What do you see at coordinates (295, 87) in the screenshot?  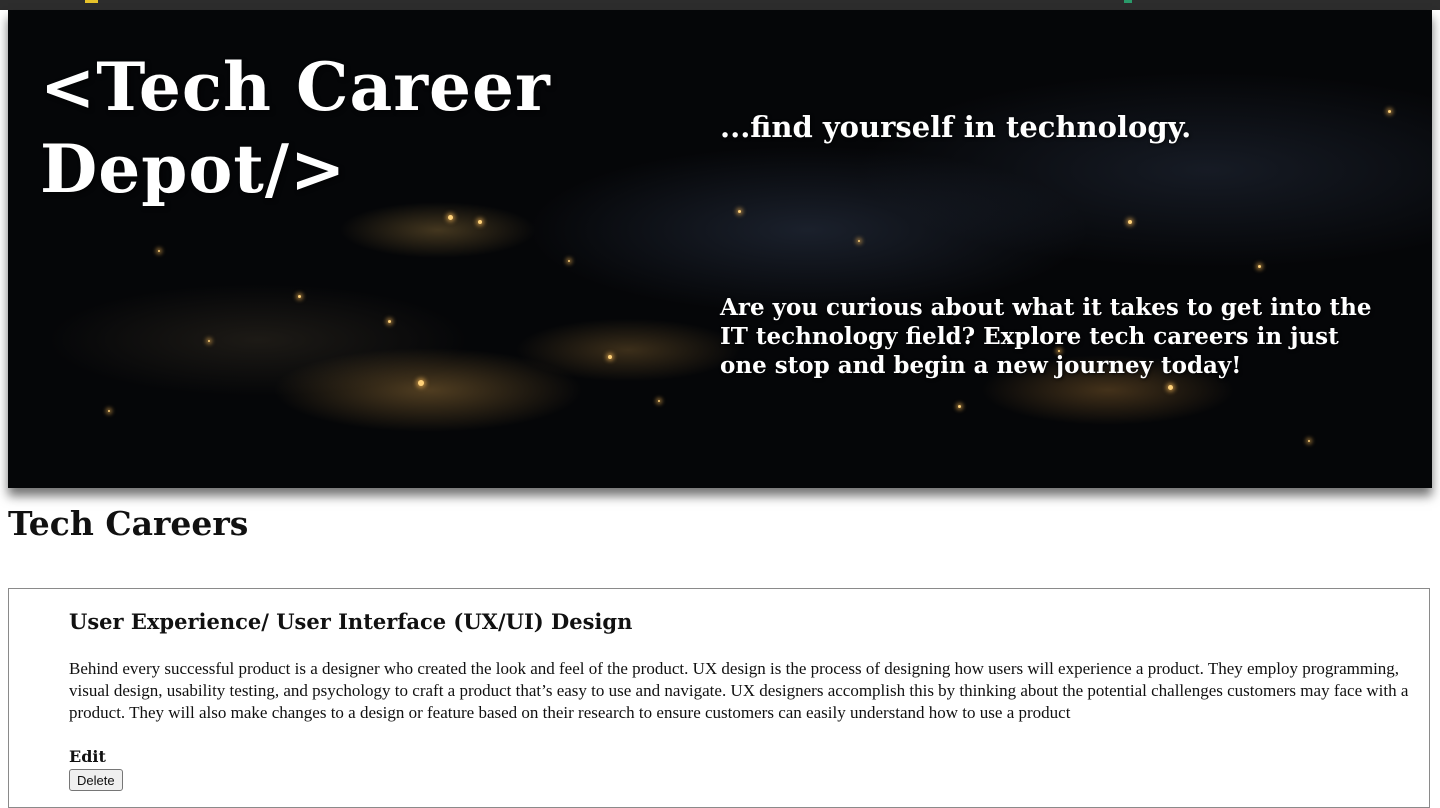 I see `site-title-line-1: <Tech Career` at bounding box center [295, 87].